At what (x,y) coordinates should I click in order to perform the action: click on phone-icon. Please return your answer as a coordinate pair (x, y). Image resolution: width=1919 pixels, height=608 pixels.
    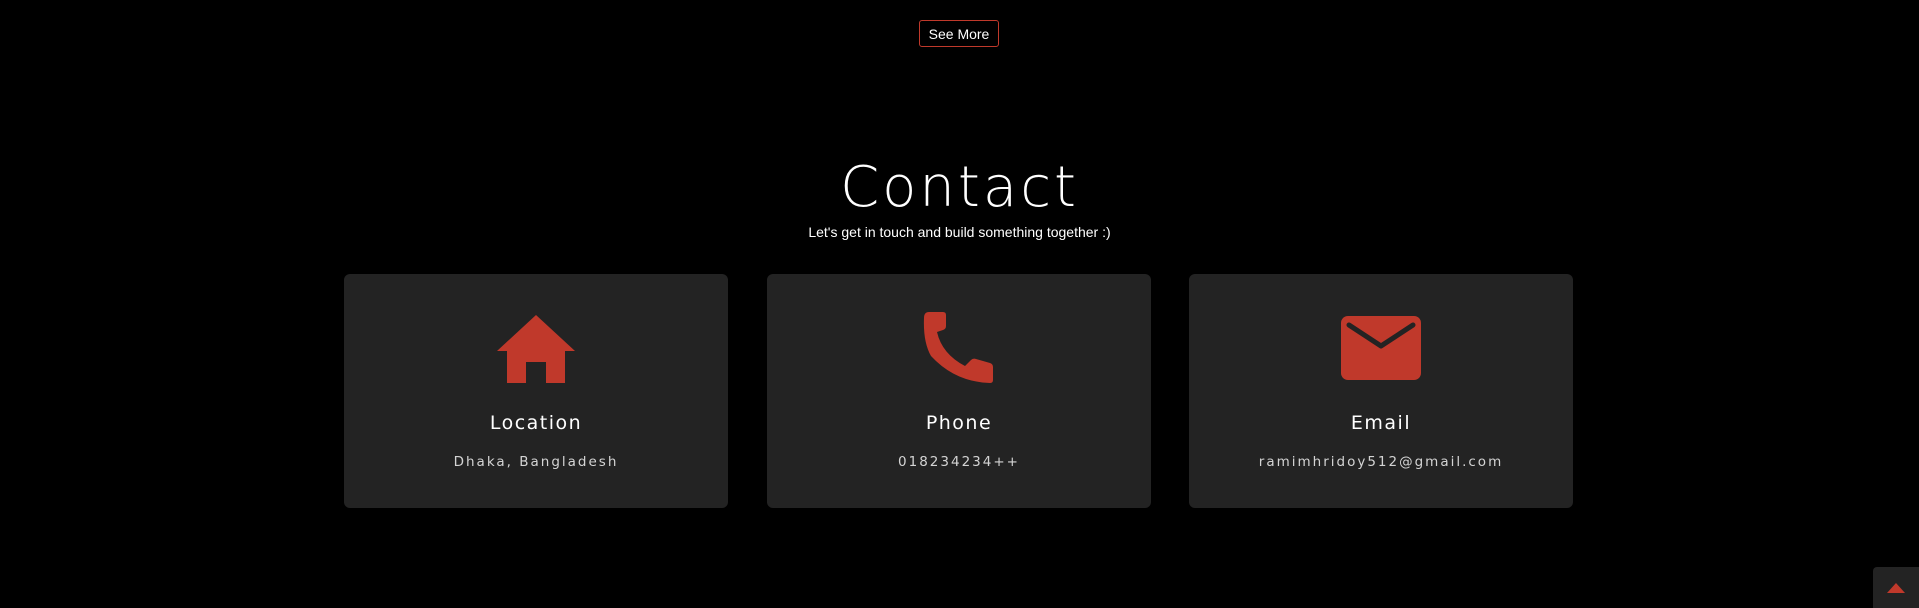
    Looking at the image, I should click on (959, 348).